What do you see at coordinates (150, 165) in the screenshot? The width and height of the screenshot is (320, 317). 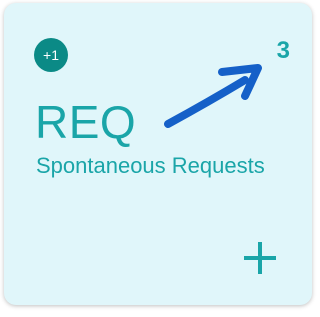 I see `tile-subtitle: Spontaneous Requests` at bounding box center [150, 165].